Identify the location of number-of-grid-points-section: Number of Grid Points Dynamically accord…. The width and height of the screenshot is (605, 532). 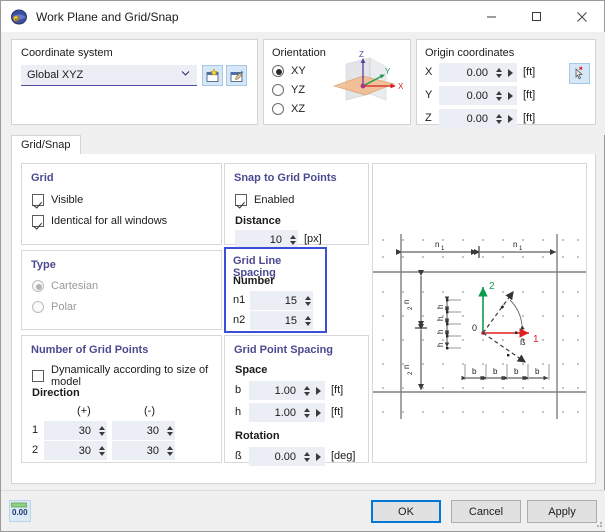
(121, 399).